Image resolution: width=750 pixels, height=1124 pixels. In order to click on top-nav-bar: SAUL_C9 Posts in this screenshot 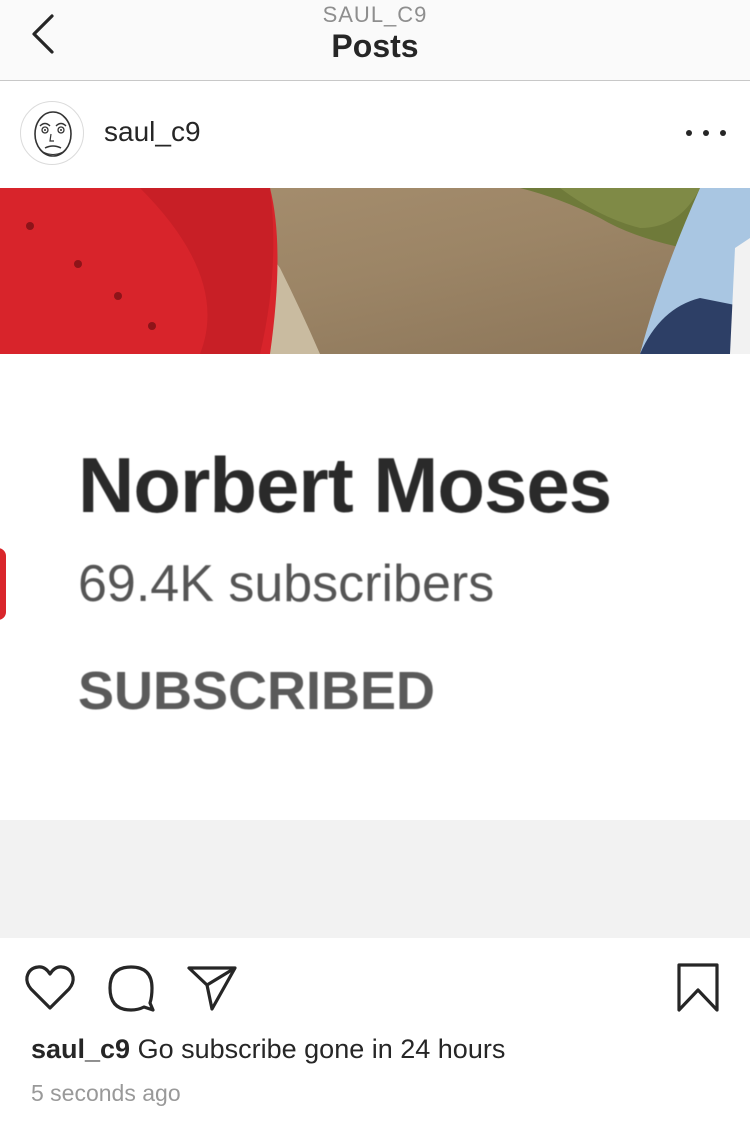, I will do `click(375, 40)`.